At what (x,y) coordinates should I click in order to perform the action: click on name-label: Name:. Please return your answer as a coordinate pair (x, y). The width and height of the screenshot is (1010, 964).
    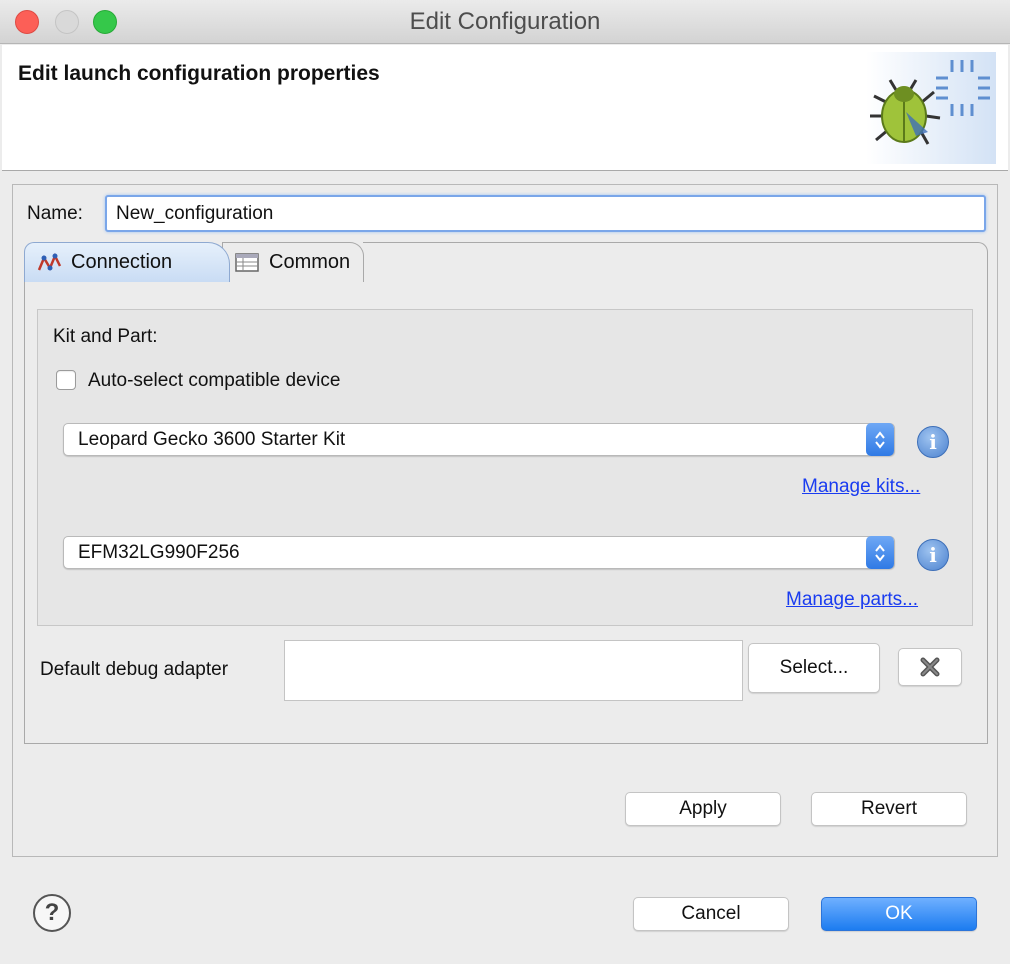
    Looking at the image, I should click on (55, 213).